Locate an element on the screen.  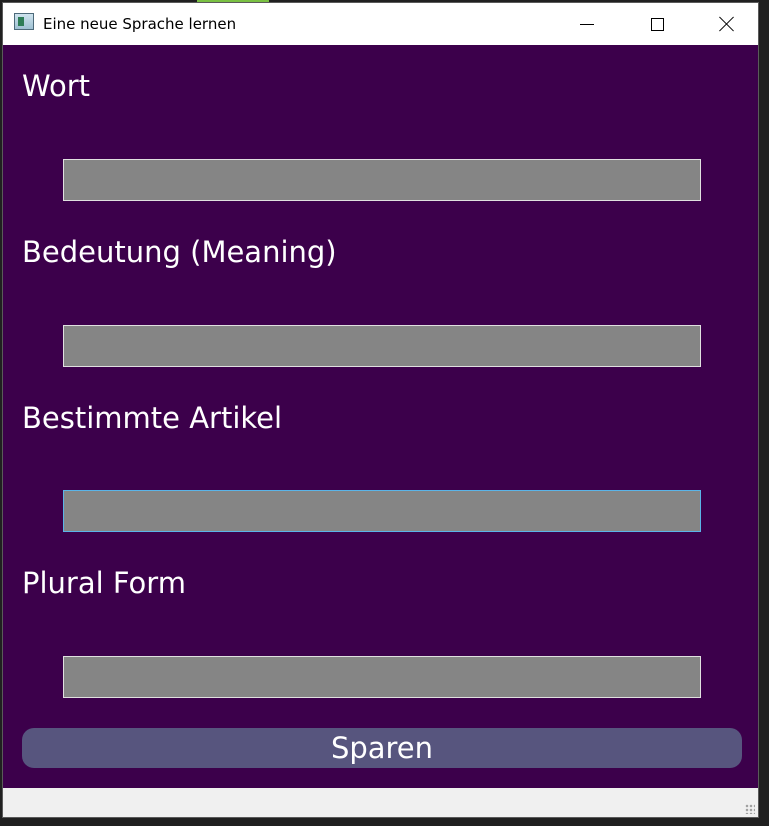
artikel-input is located at coordinates (382, 511).